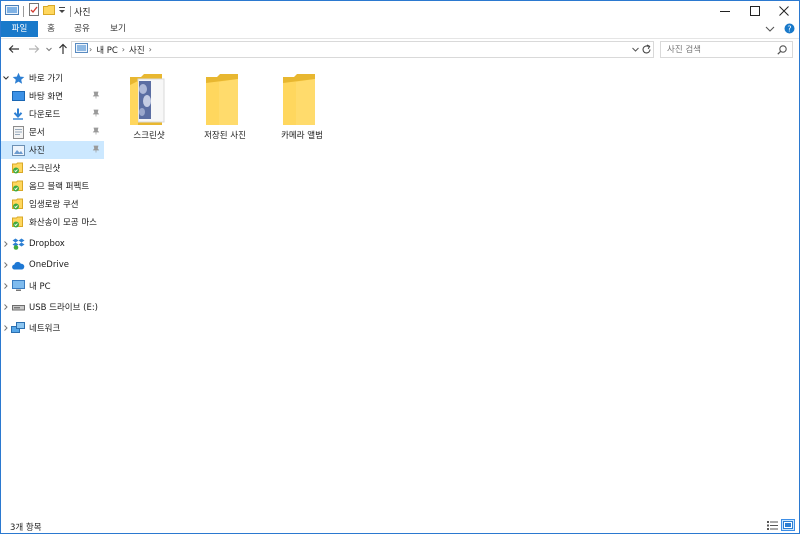 Image resolution: width=800 pixels, height=534 pixels. What do you see at coordinates (362, 49) in the screenshot?
I see `address-bar: › 내 PC › 사진 ›` at bounding box center [362, 49].